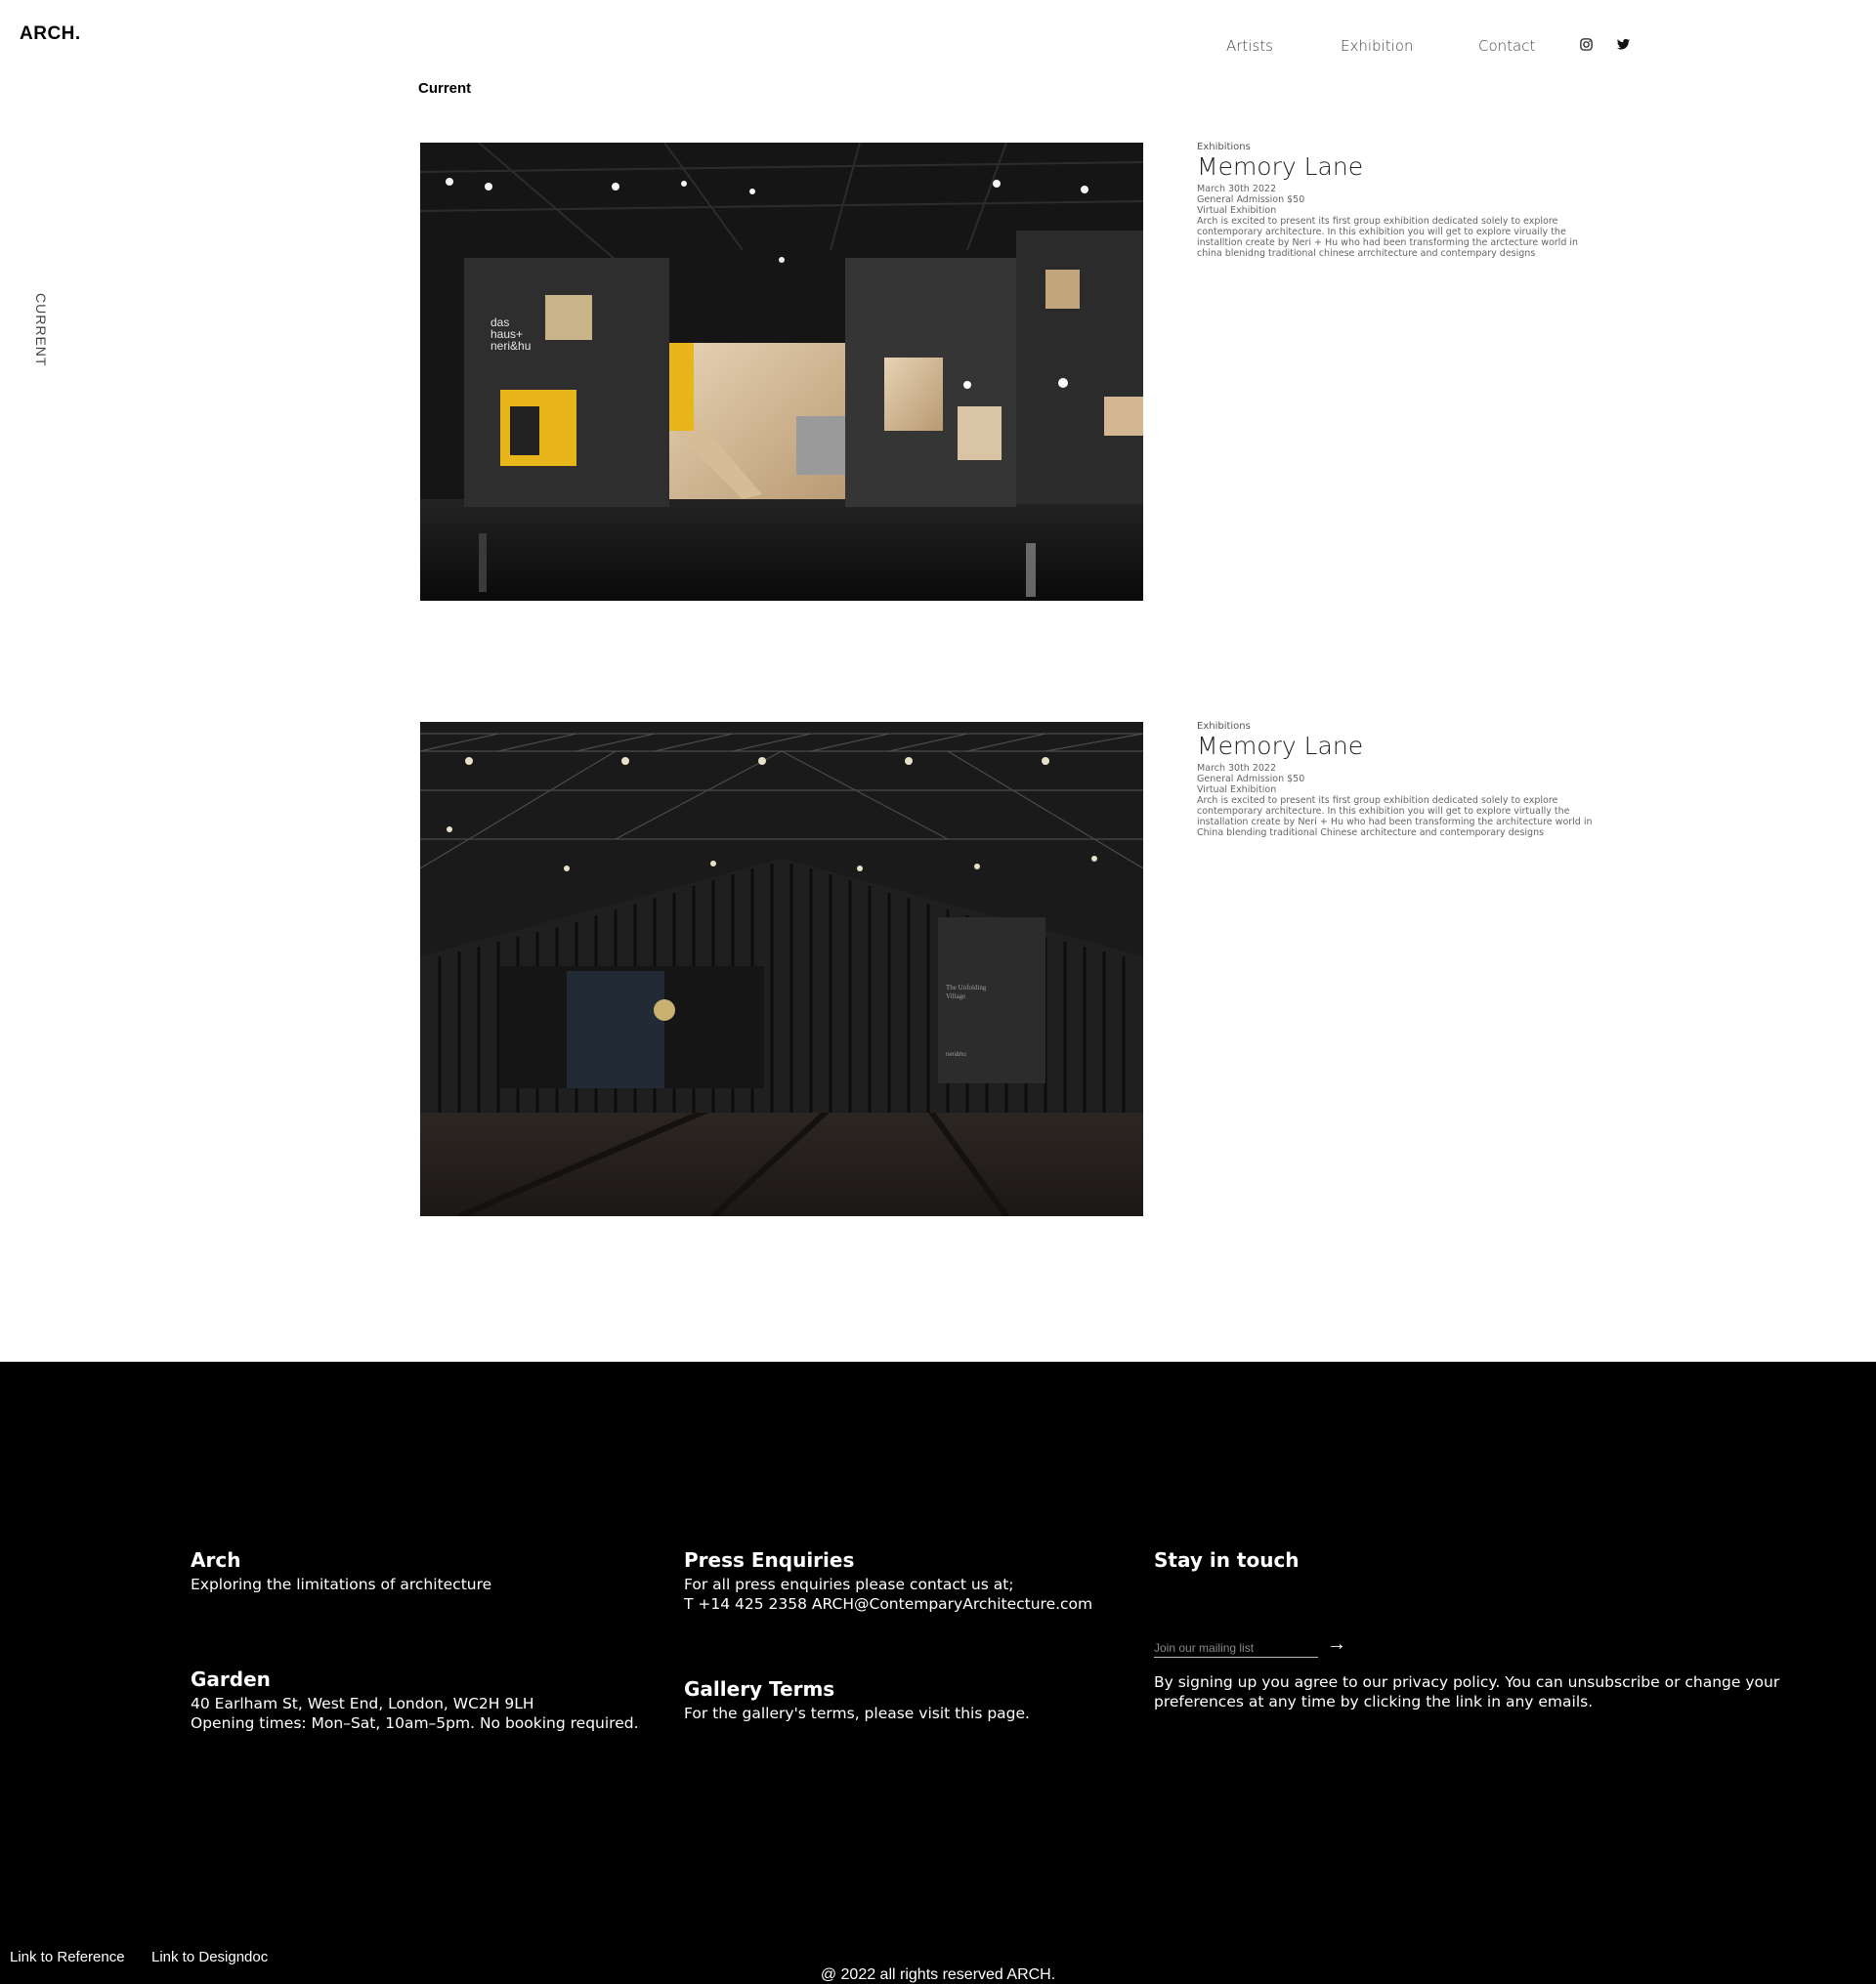  I want to click on footer-press-heading: Press Enquiries, so click(769, 1560).